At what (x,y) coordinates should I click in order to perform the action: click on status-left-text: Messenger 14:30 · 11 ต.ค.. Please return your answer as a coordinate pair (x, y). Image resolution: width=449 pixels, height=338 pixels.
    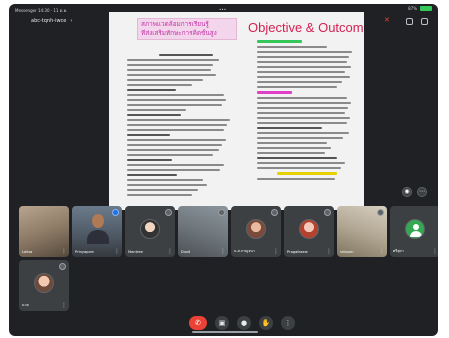
    Looking at the image, I should click on (41, 10).